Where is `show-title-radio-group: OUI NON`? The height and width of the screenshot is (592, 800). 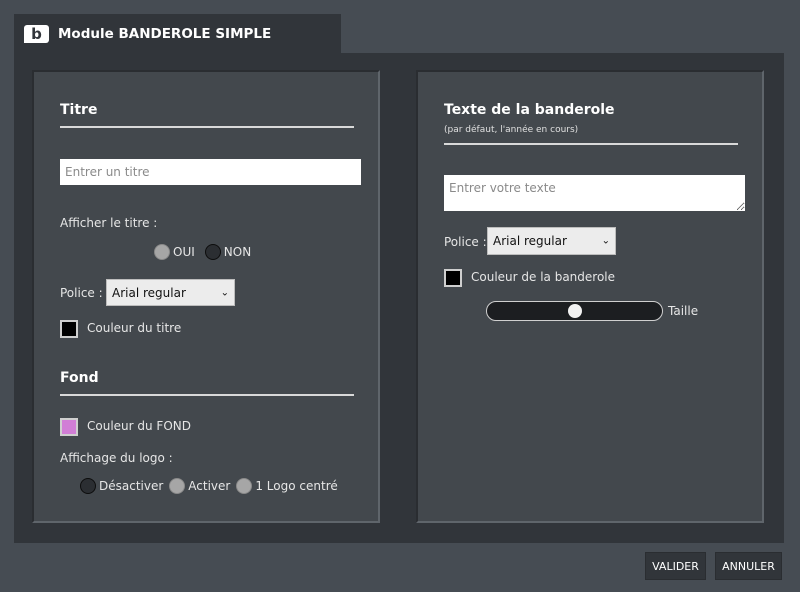
show-title-radio-group: OUI NON is located at coordinates (205, 252).